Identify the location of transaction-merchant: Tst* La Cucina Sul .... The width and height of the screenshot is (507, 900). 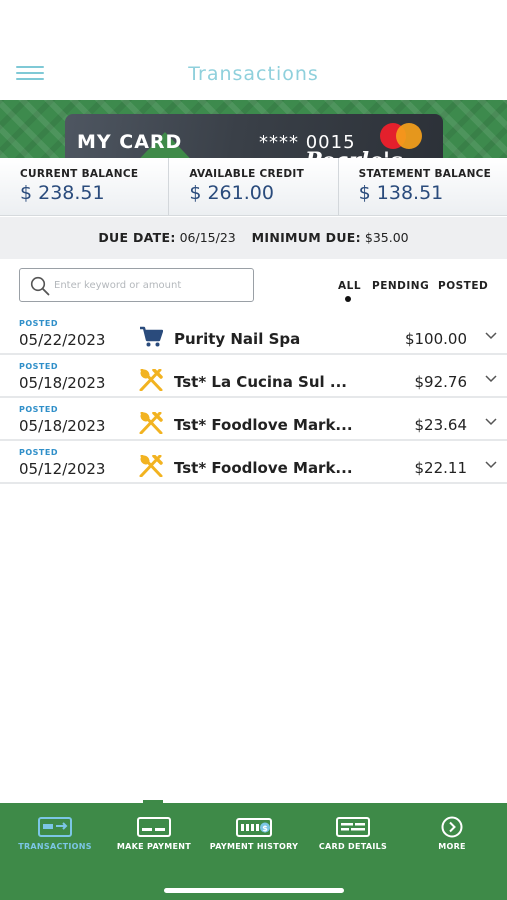
(260, 382).